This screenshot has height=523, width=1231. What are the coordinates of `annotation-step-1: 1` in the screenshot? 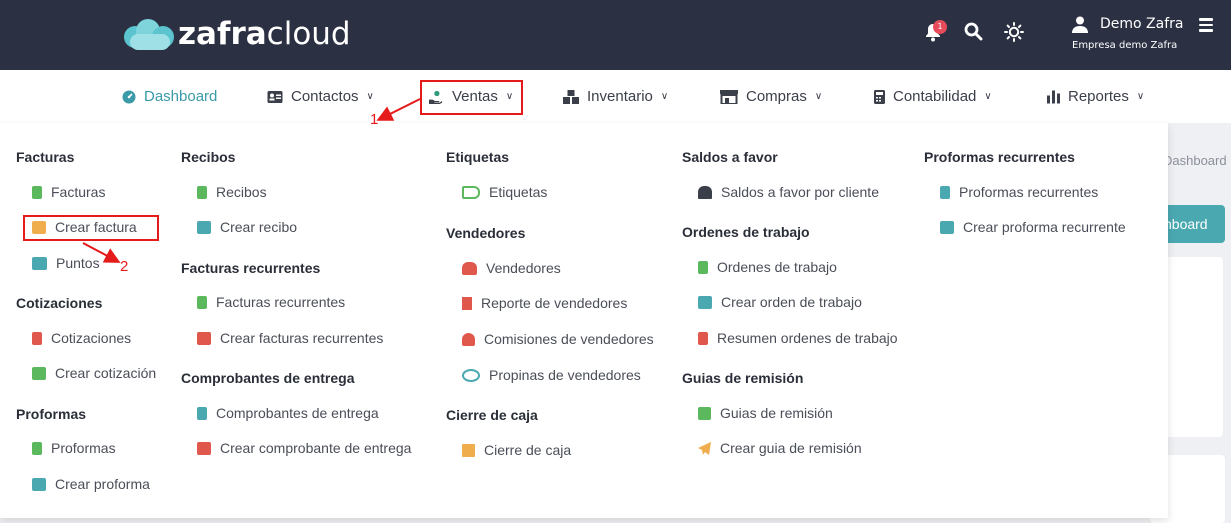 It's located at (374, 119).